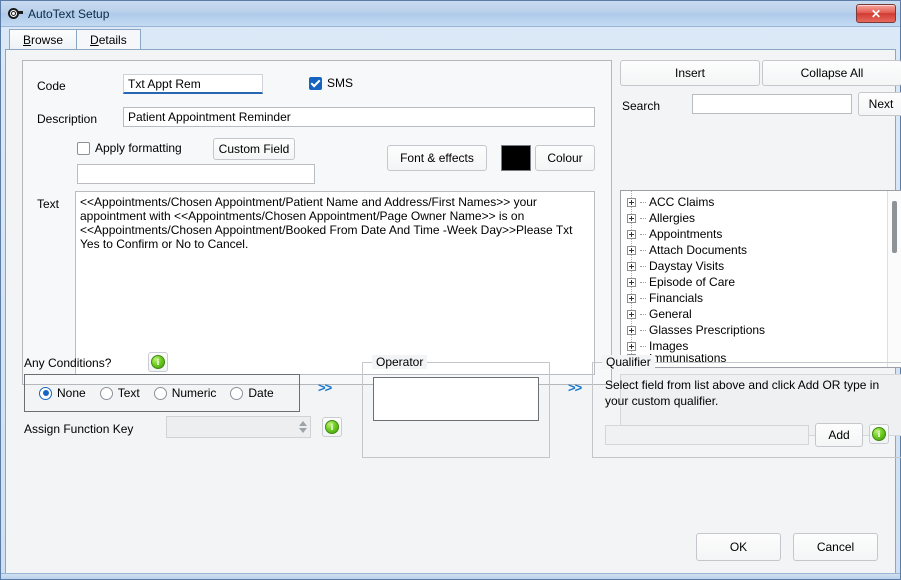  What do you see at coordinates (690, 73) in the screenshot?
I see `insert-button: Insert` at bounding box center [690, 73].